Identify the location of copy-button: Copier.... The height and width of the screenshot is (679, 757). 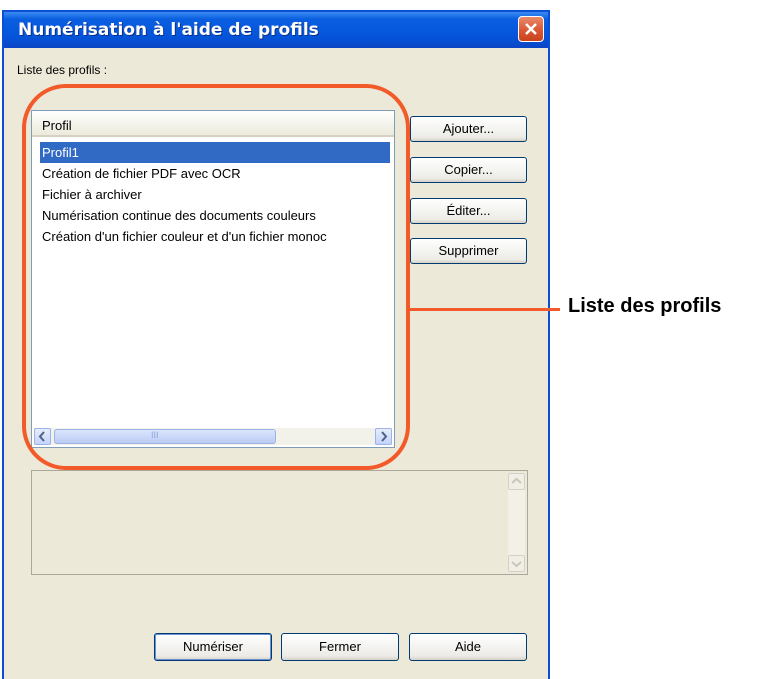
(468, 170).